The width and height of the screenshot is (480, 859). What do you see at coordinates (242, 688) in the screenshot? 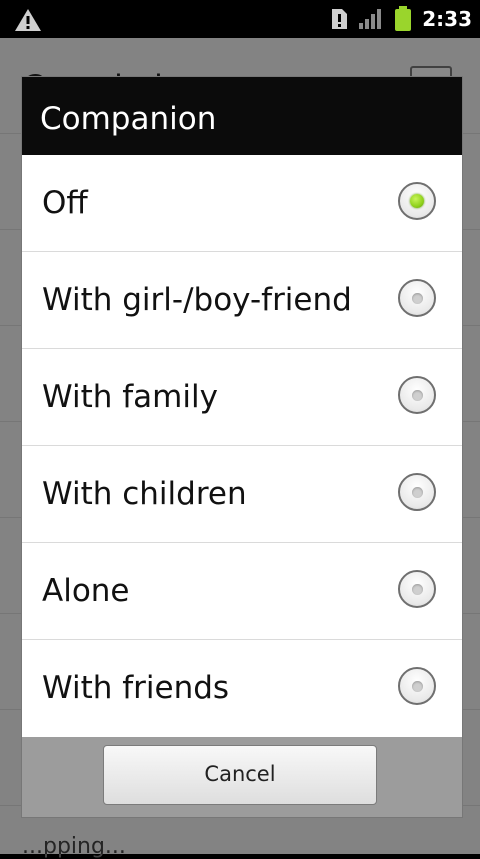
I see `option-friends: With friends` at bounding box center [242, 688].